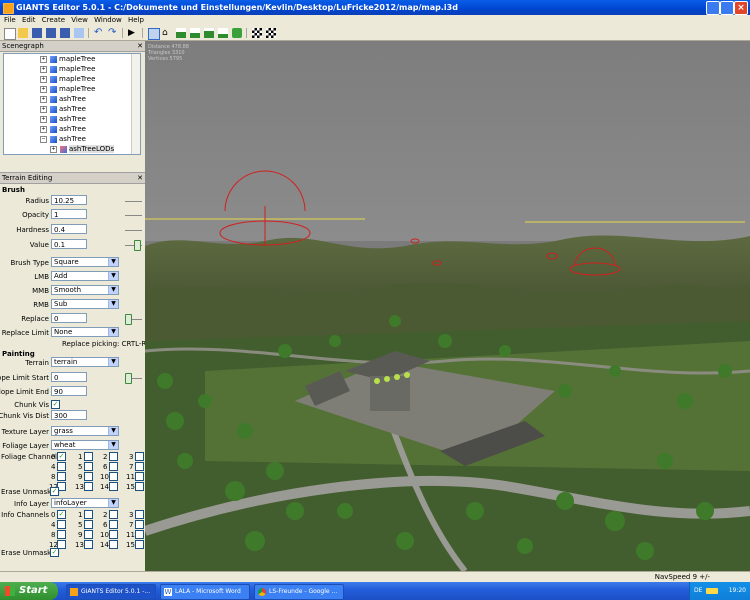  Describe the element at coordinates (61, 514) in the screenshot. I see `info-channel-checkbox: ✓` at that location.